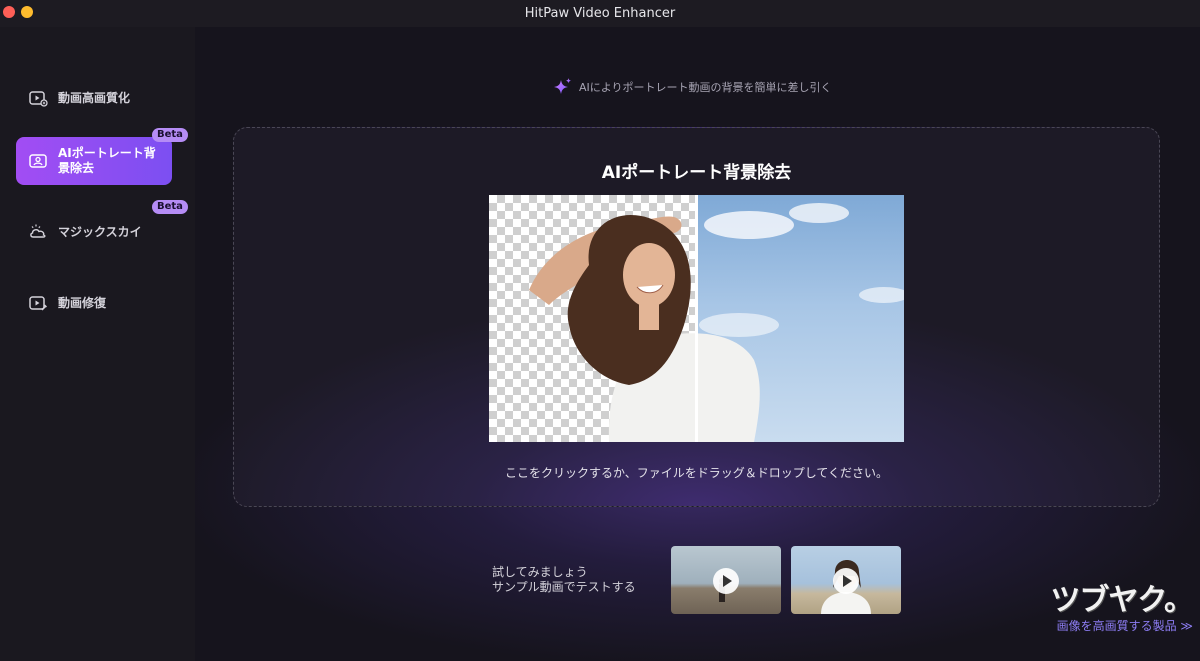  What do you see at coordinates (696, 173) in the screenshot?
I see `dropzone-title: AIポートレート背景除去` at bounding box center [696, 173].